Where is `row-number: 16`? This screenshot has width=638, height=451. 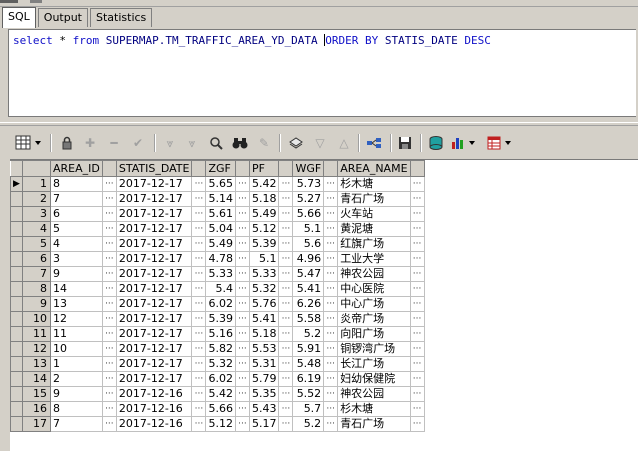 row-number: 16 is located at coordinates (36, 409).